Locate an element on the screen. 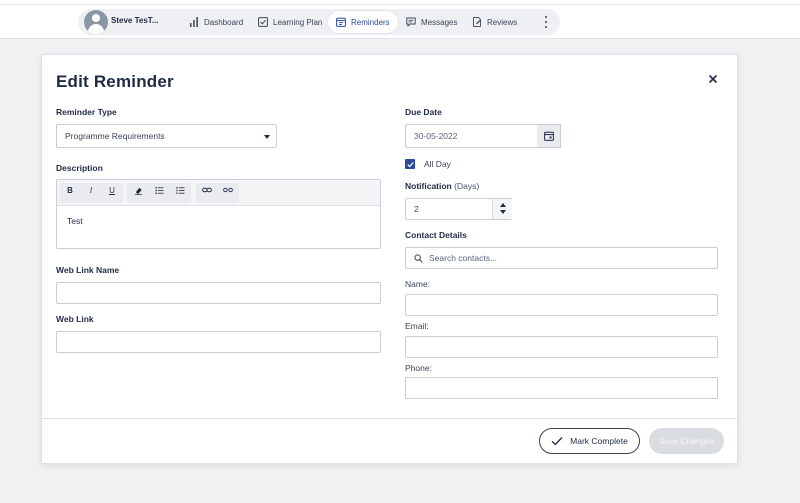 Image resolution: width=800 pixels, height=503 pixels. web-link-input is located at coordinates (218, 342).